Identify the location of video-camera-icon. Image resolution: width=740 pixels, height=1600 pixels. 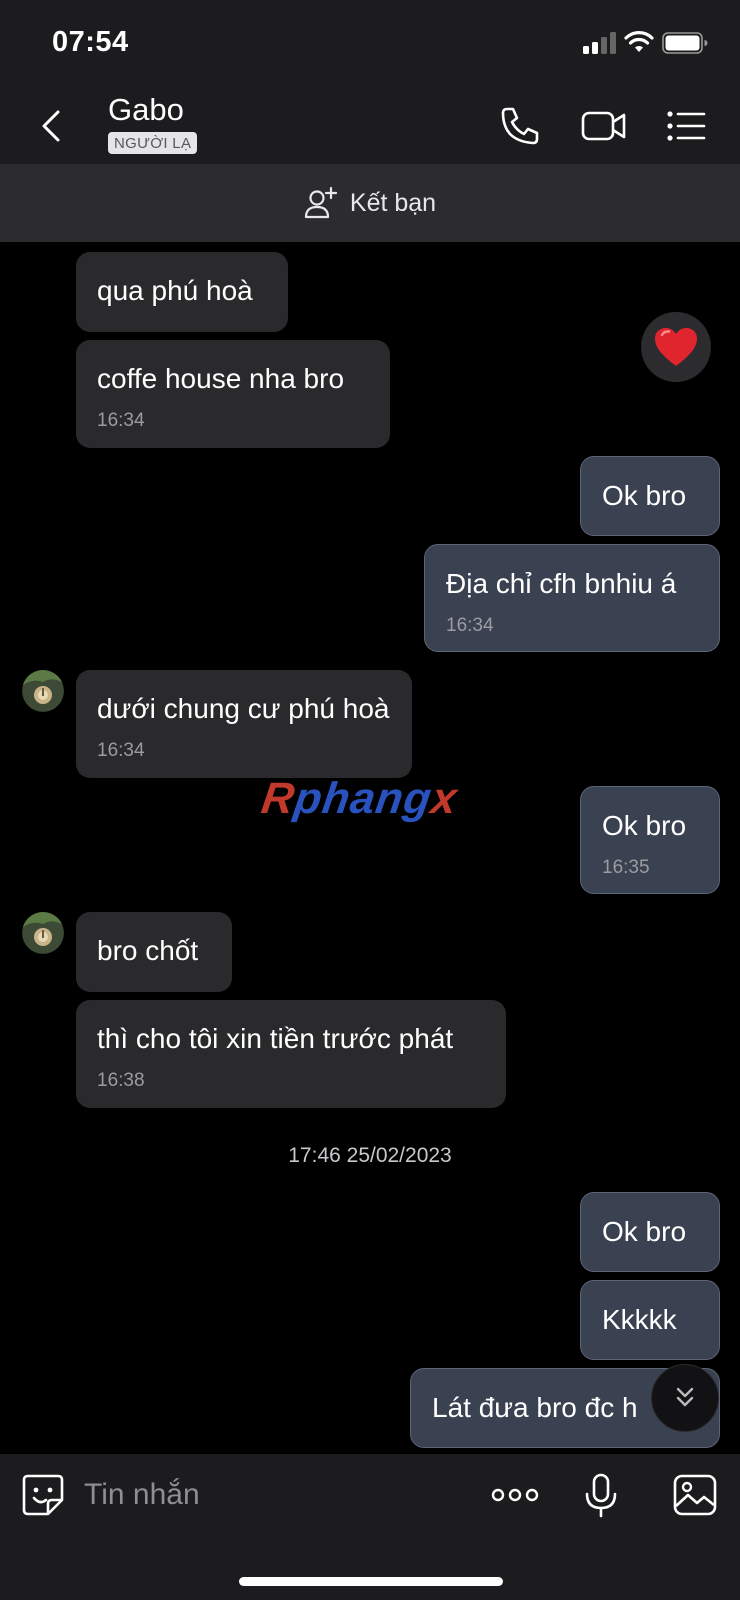
(604, 126).